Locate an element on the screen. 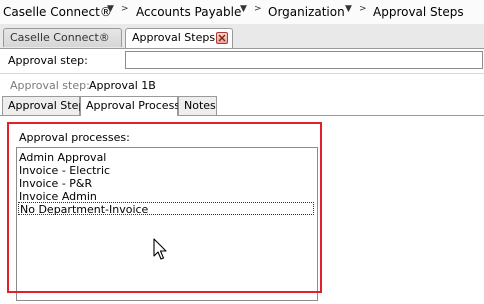 The height and width of the screenshot is (304, 484). tab-notes-label: Notes is located at coordinates (200, 105).